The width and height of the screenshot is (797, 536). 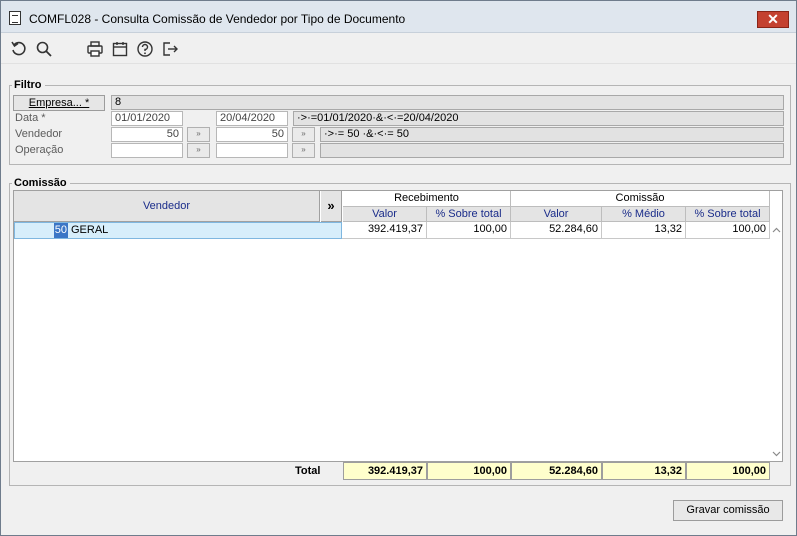 I want to click on total-com-valor: 52.284,60, so click(x=556, y=471).